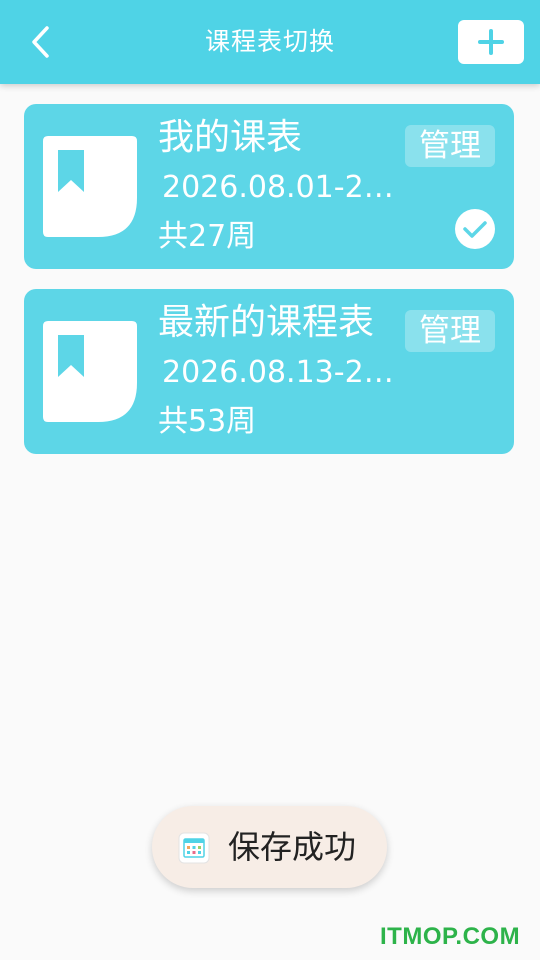 The image size is (540, 960). Describe the element at coordinates (475, 229) in the screenshot. I see `check-circle-icon` at that location.